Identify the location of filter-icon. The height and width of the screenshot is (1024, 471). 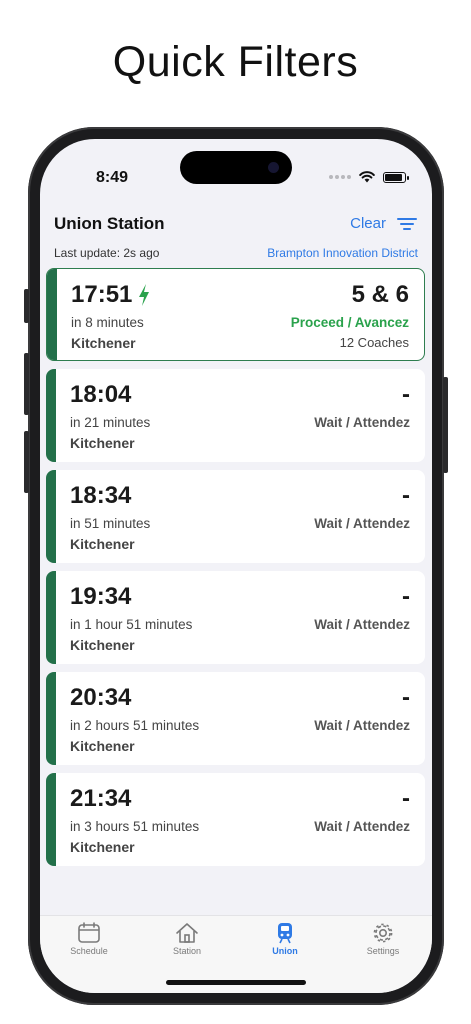
(407, 224).